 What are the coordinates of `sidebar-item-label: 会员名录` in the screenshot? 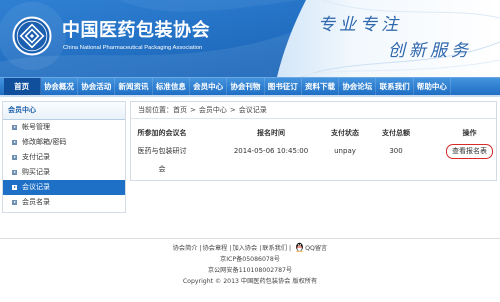 It's located at (36, 202).